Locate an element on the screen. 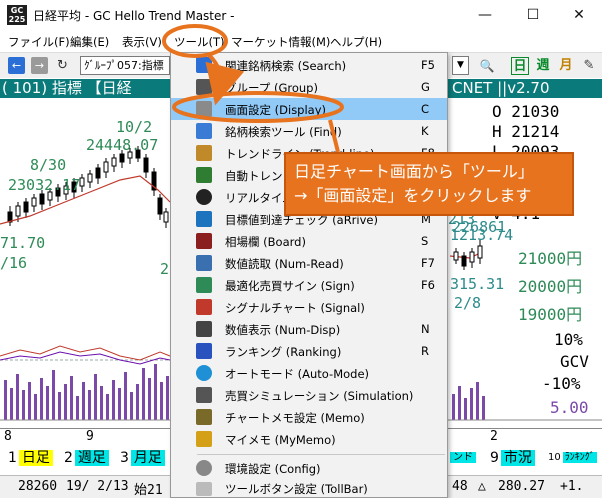 The height and width of the screenshot is (498, 602). menu-item-find: 銘柄検索ツール (Find) K is located at coordinates (309, 131).